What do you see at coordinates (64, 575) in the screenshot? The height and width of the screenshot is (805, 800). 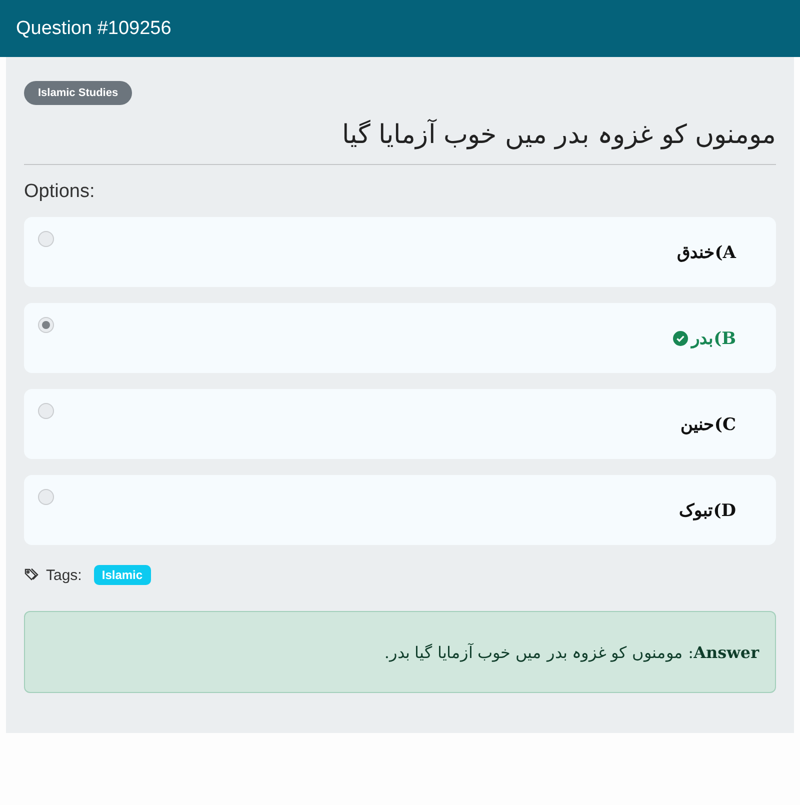 I see `tags-label: Tags:` at bounding box center [64, 575].